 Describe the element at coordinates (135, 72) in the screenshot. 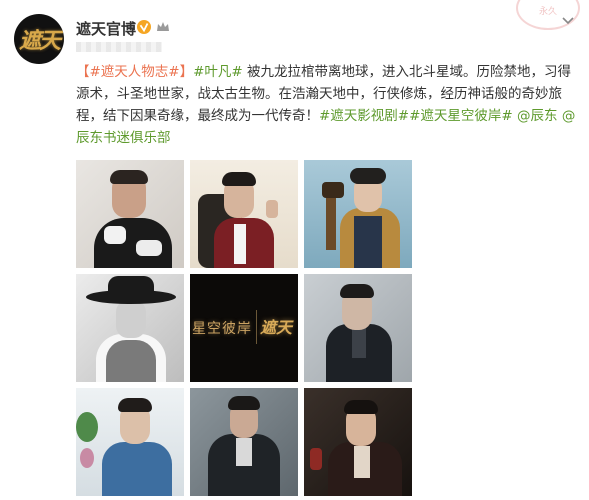

I see `topic-link-character-profile: #遮天人物志#` at that location.